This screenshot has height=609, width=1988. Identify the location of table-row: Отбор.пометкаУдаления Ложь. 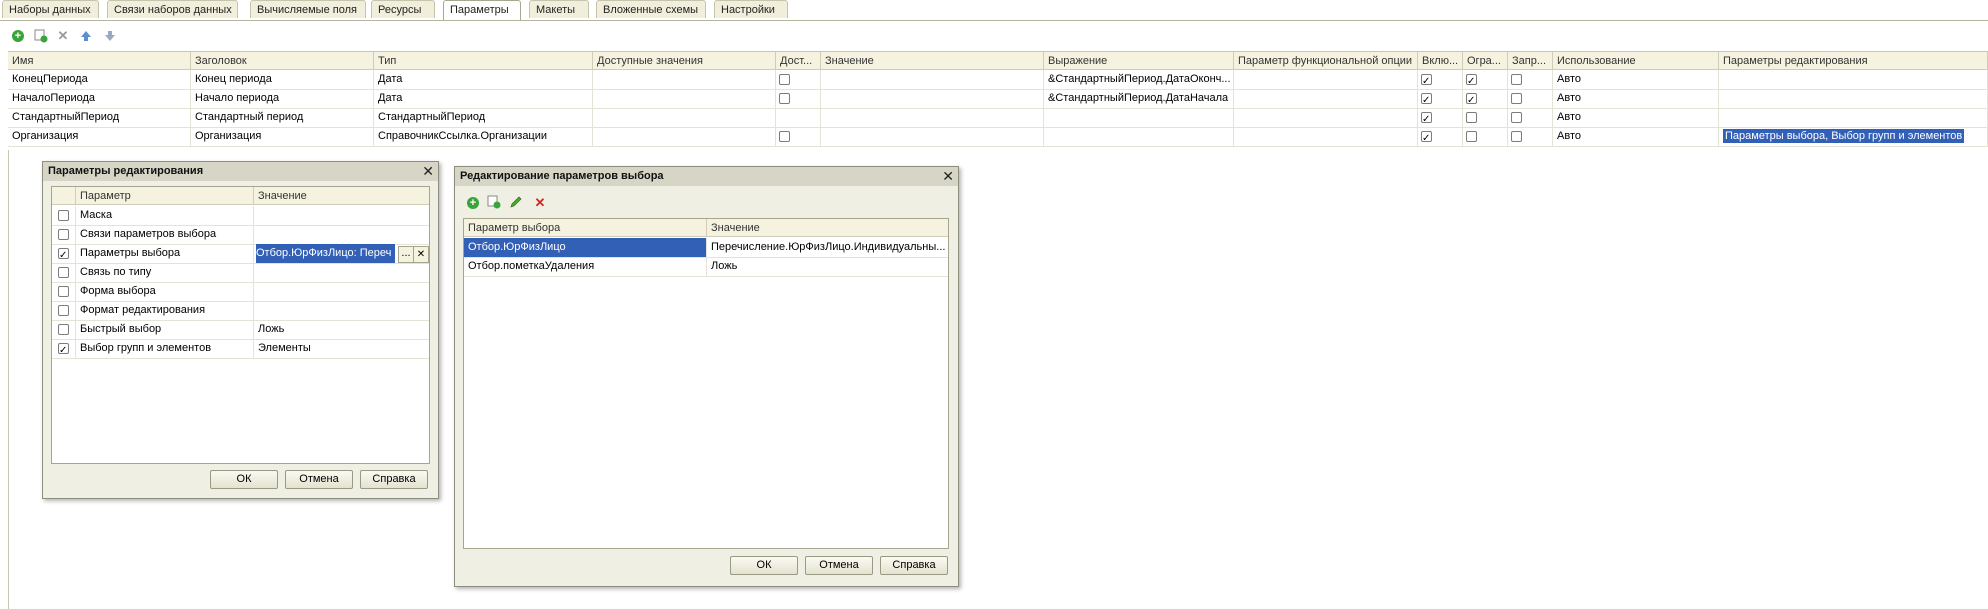
(706, 267).